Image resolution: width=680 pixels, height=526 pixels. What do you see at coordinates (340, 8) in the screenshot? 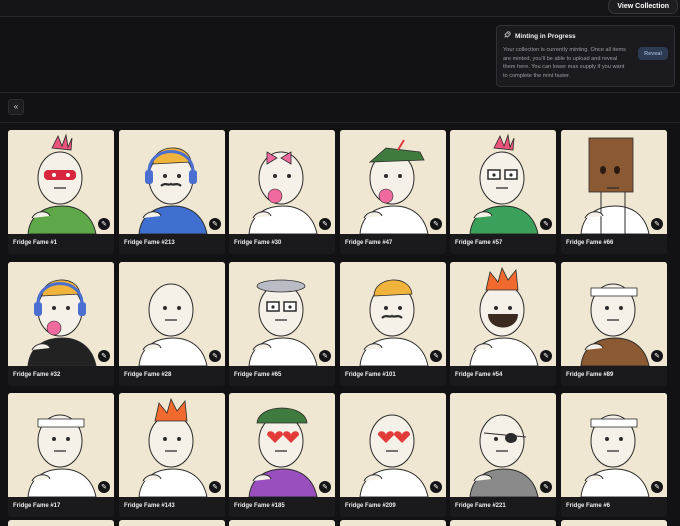
I see `top-bar: View Collection` at bounding box center [340, 8].